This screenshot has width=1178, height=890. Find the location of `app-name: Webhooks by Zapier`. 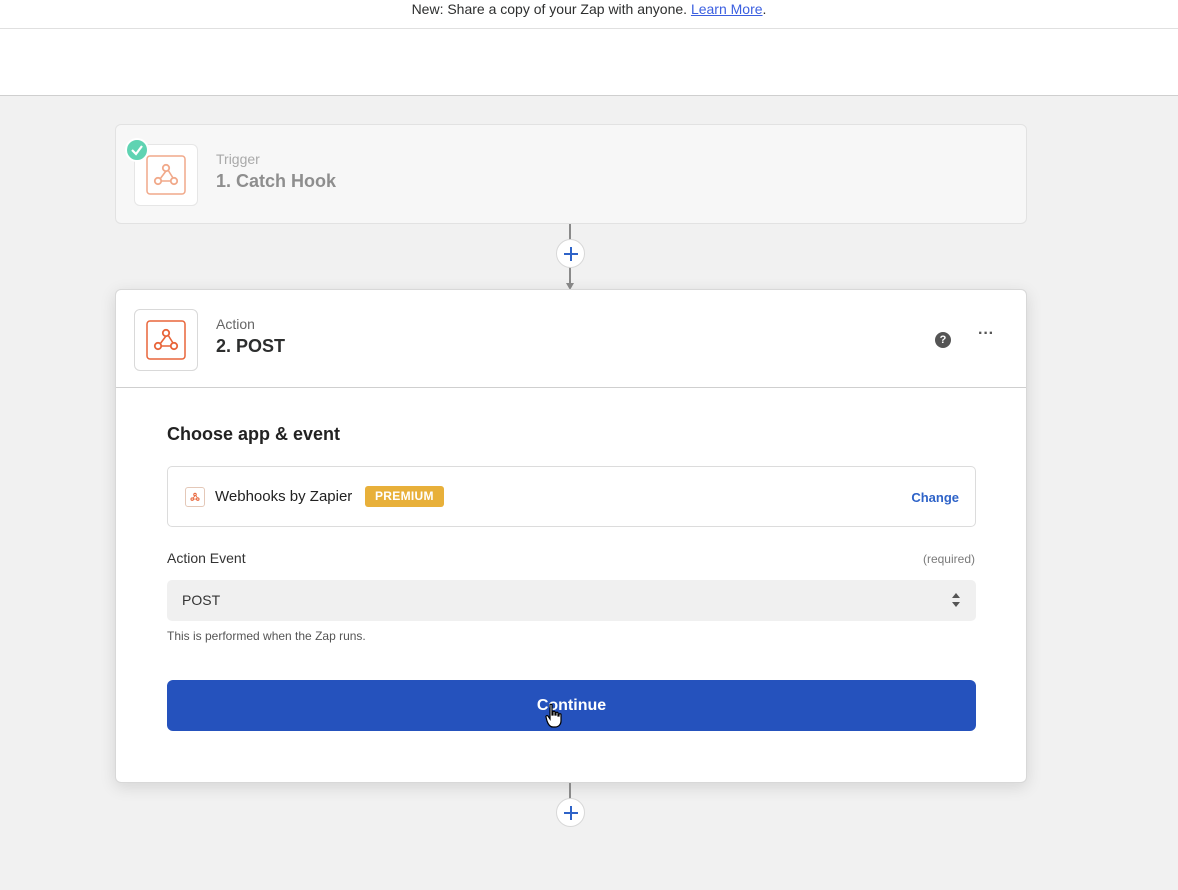

app-name: Webhooks by Zapier is located at coordinates (284, 496).